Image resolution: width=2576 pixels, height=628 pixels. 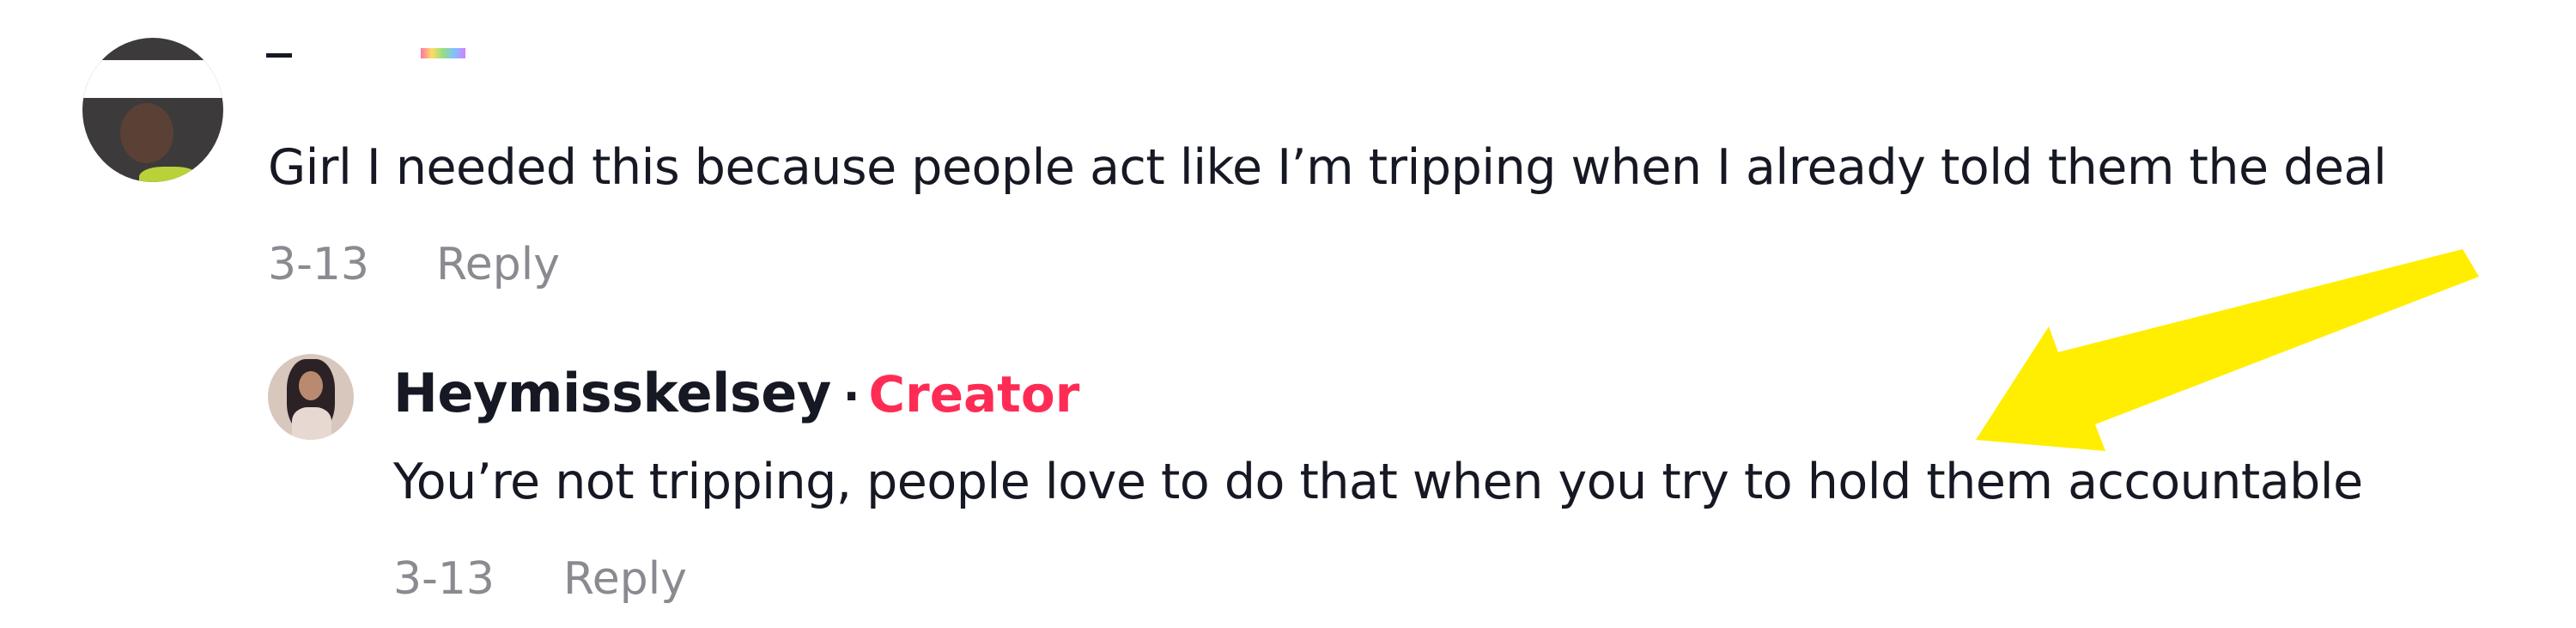 What do you see at coordinates (444, 579) in the screenshot?
I see `reply-date: 3-13` at bounding box center [444, 579].